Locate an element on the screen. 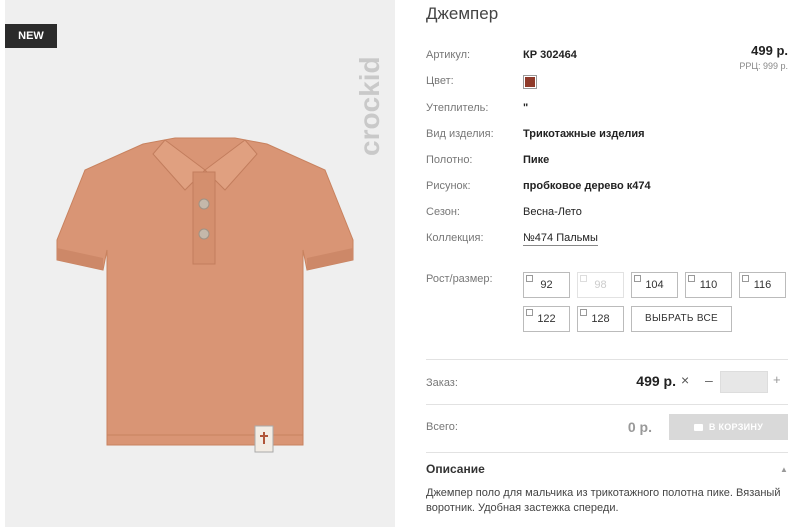 Image resolution: width=800 pixels, height=527 pixels. size-value: 104 is located at coordinates (654, 285).